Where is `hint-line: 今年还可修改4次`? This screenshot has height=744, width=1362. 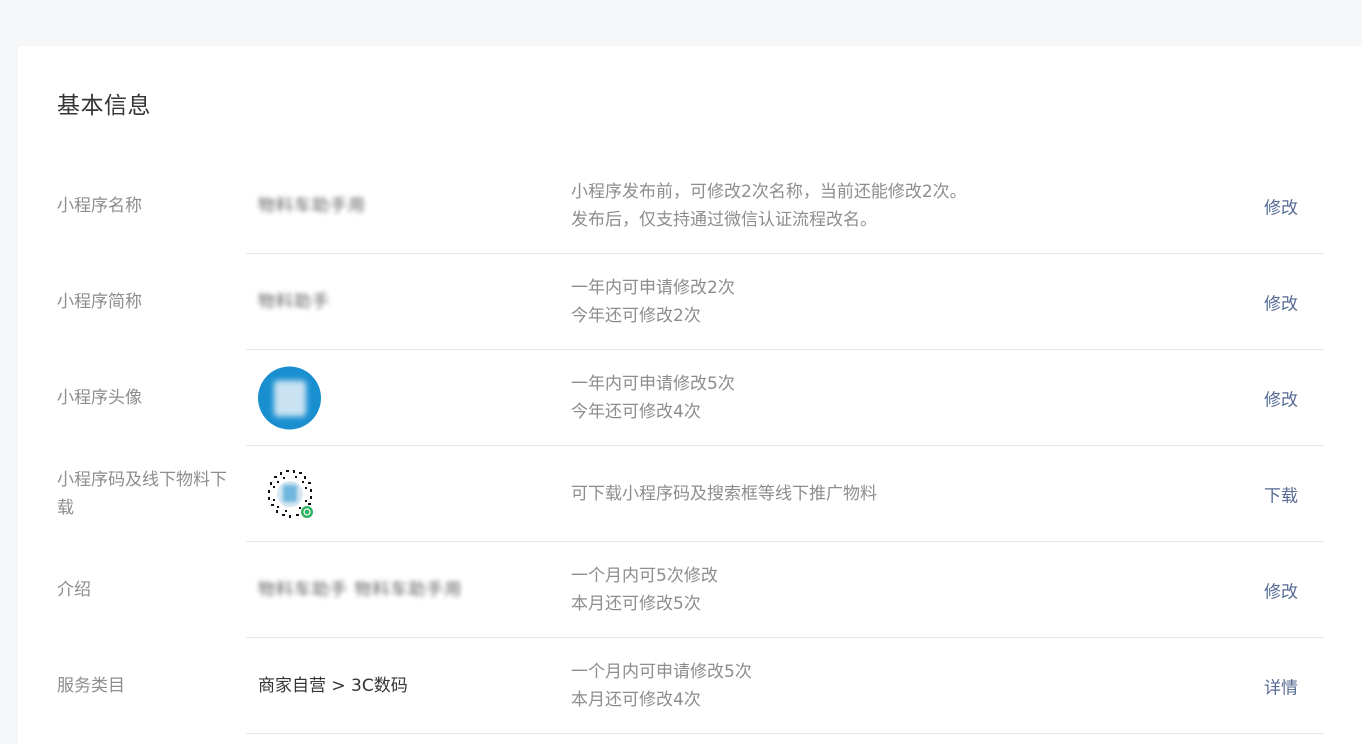
hint-line: 今年还可修改4次 is located at coordinates (636, 412).